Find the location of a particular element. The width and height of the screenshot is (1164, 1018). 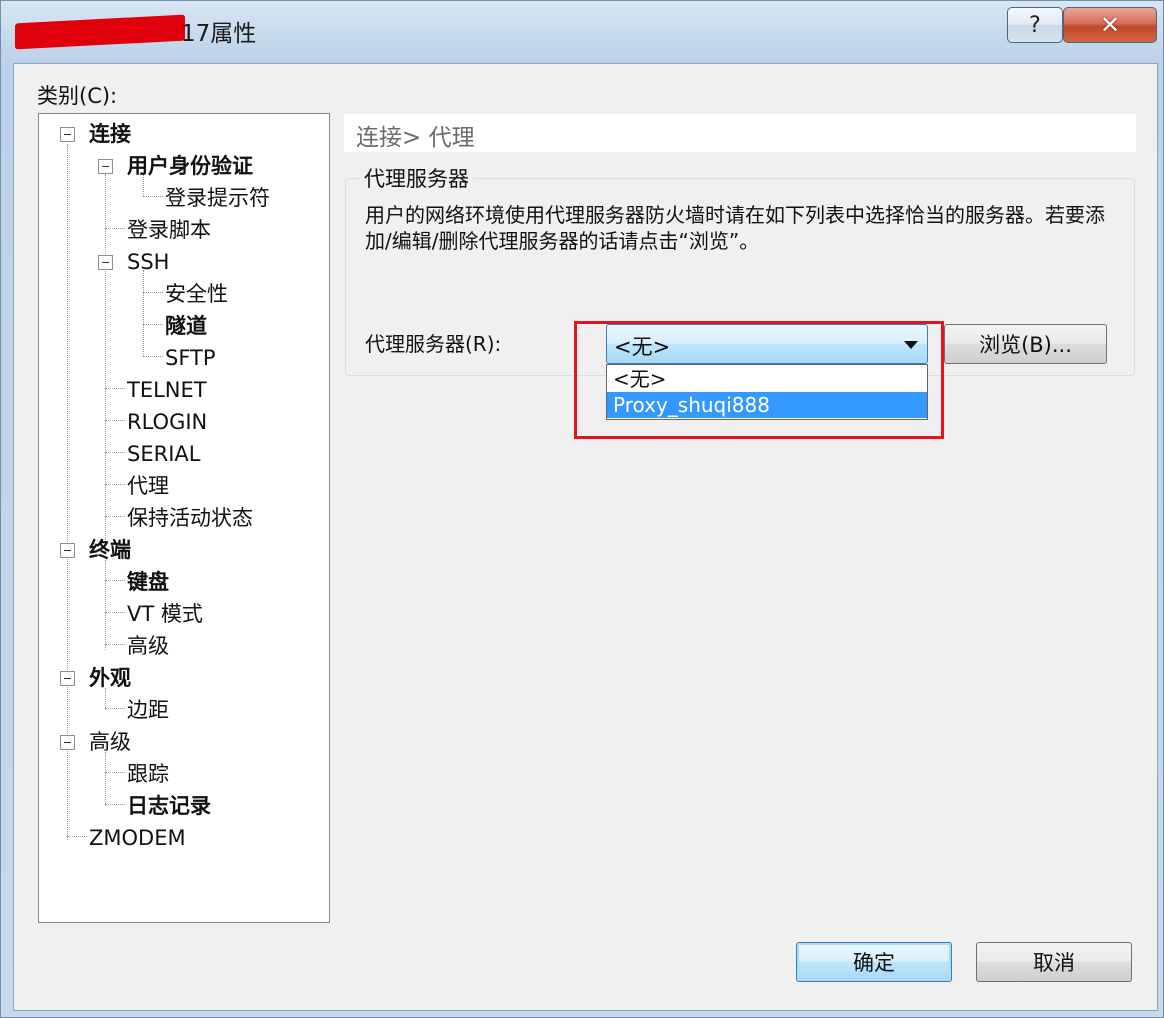

tree-item-appearance: 外观 is located at coordinates (110, 678).